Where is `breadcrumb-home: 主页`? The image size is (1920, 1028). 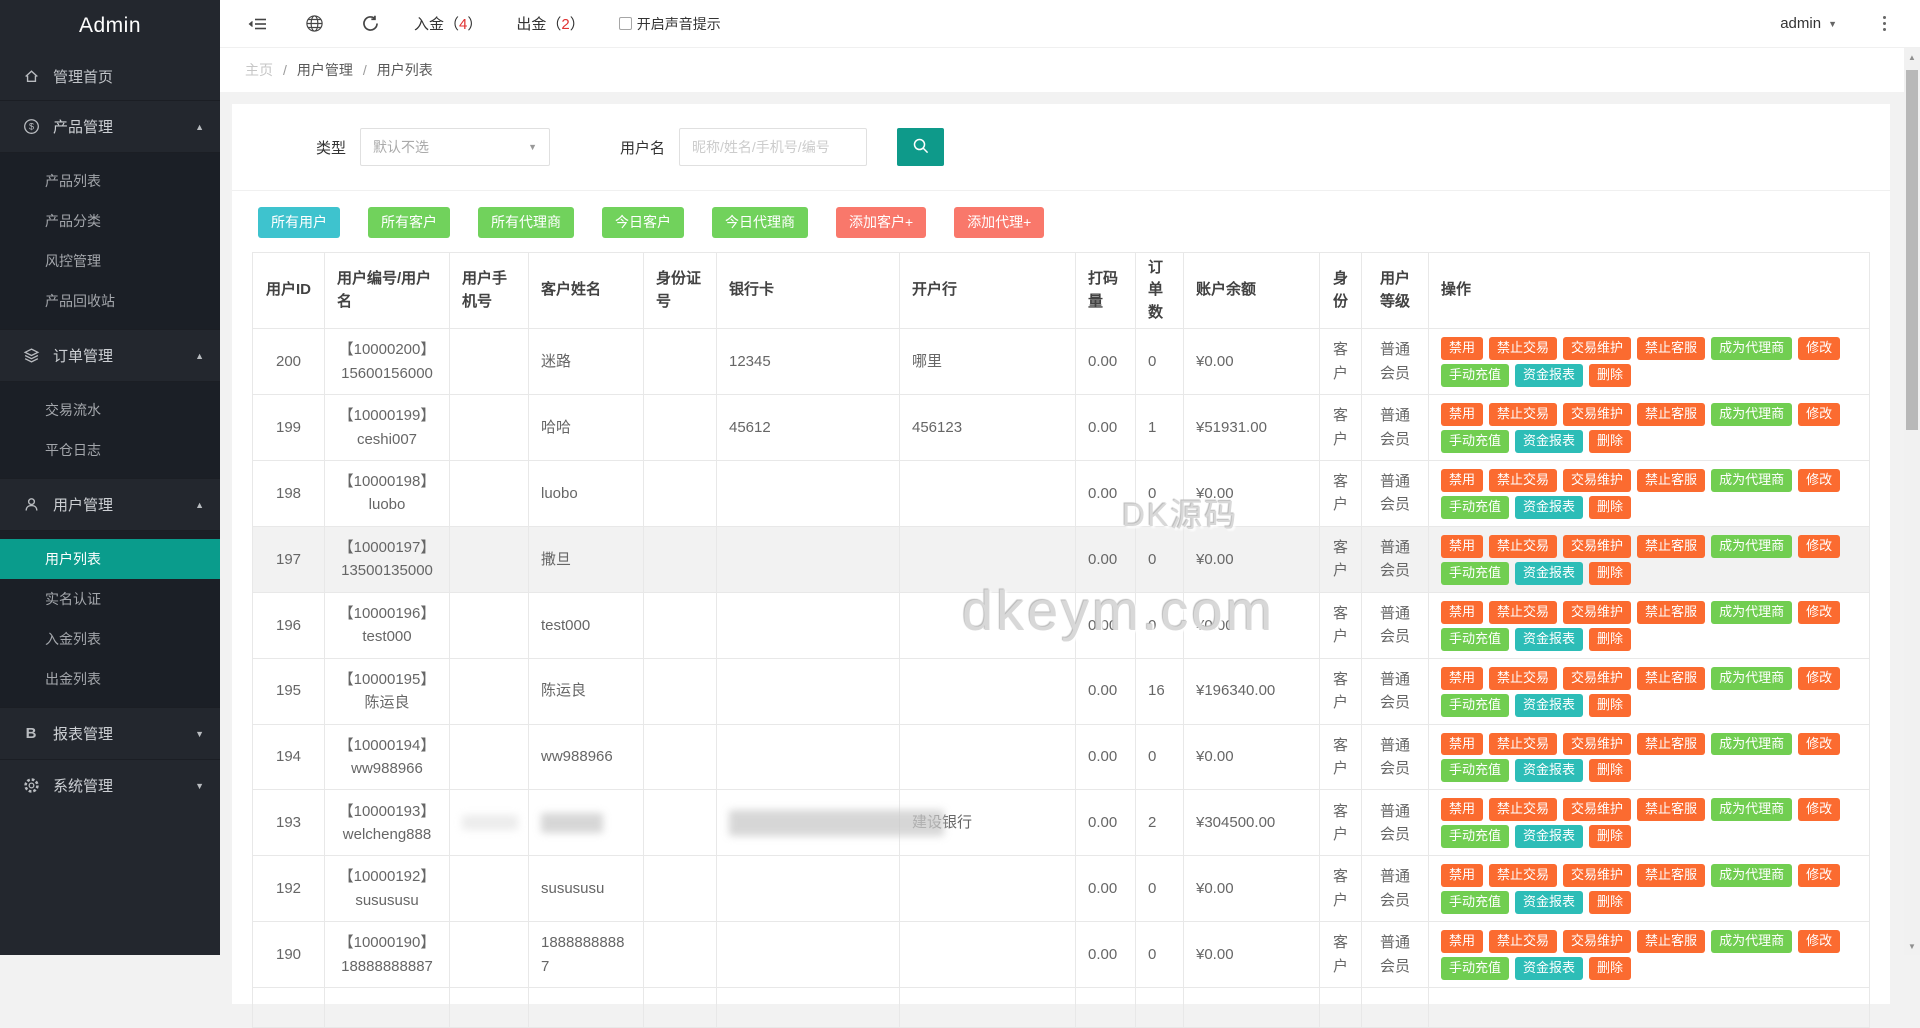
breadcrumb-home: 主页 is located at coordinates (259, 70).